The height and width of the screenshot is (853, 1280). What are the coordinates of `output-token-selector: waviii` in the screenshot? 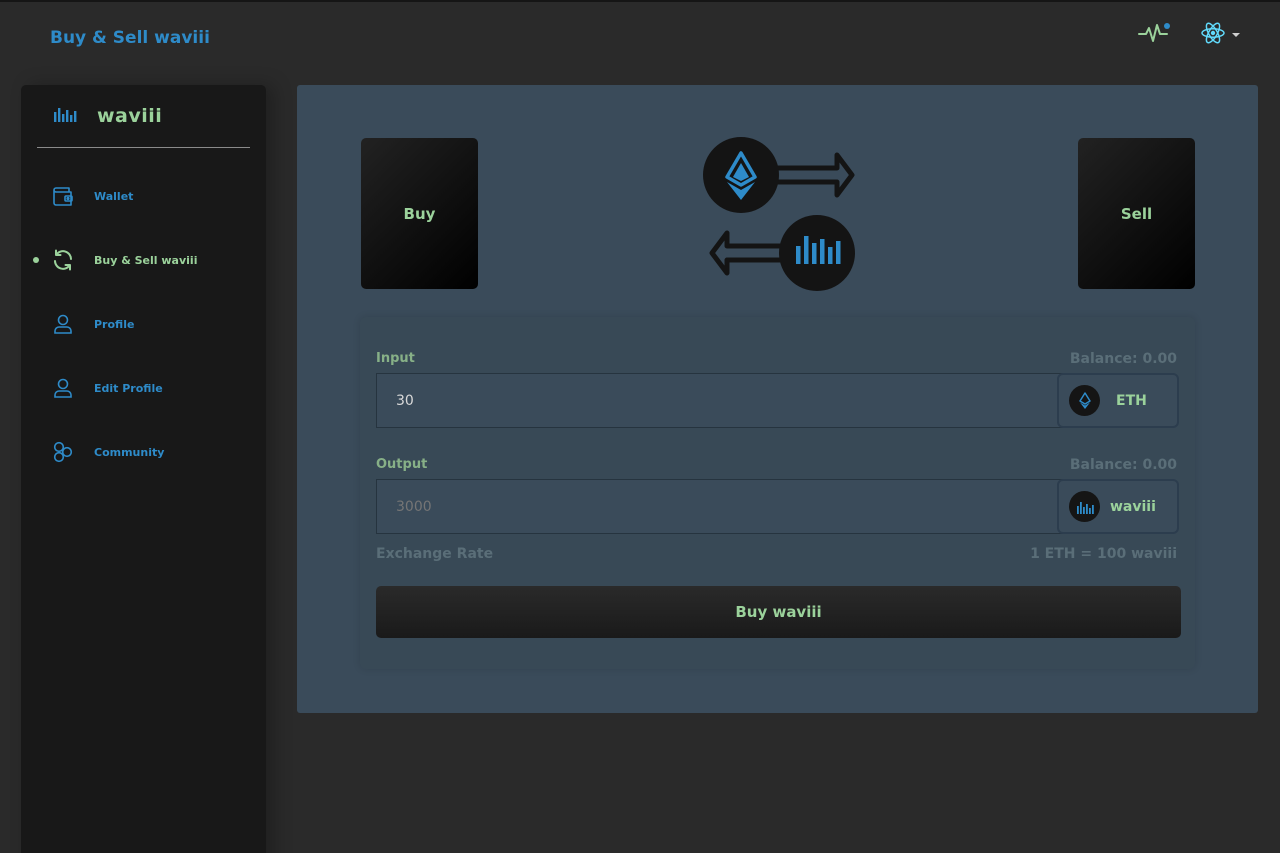 It's located at (1118, 506).